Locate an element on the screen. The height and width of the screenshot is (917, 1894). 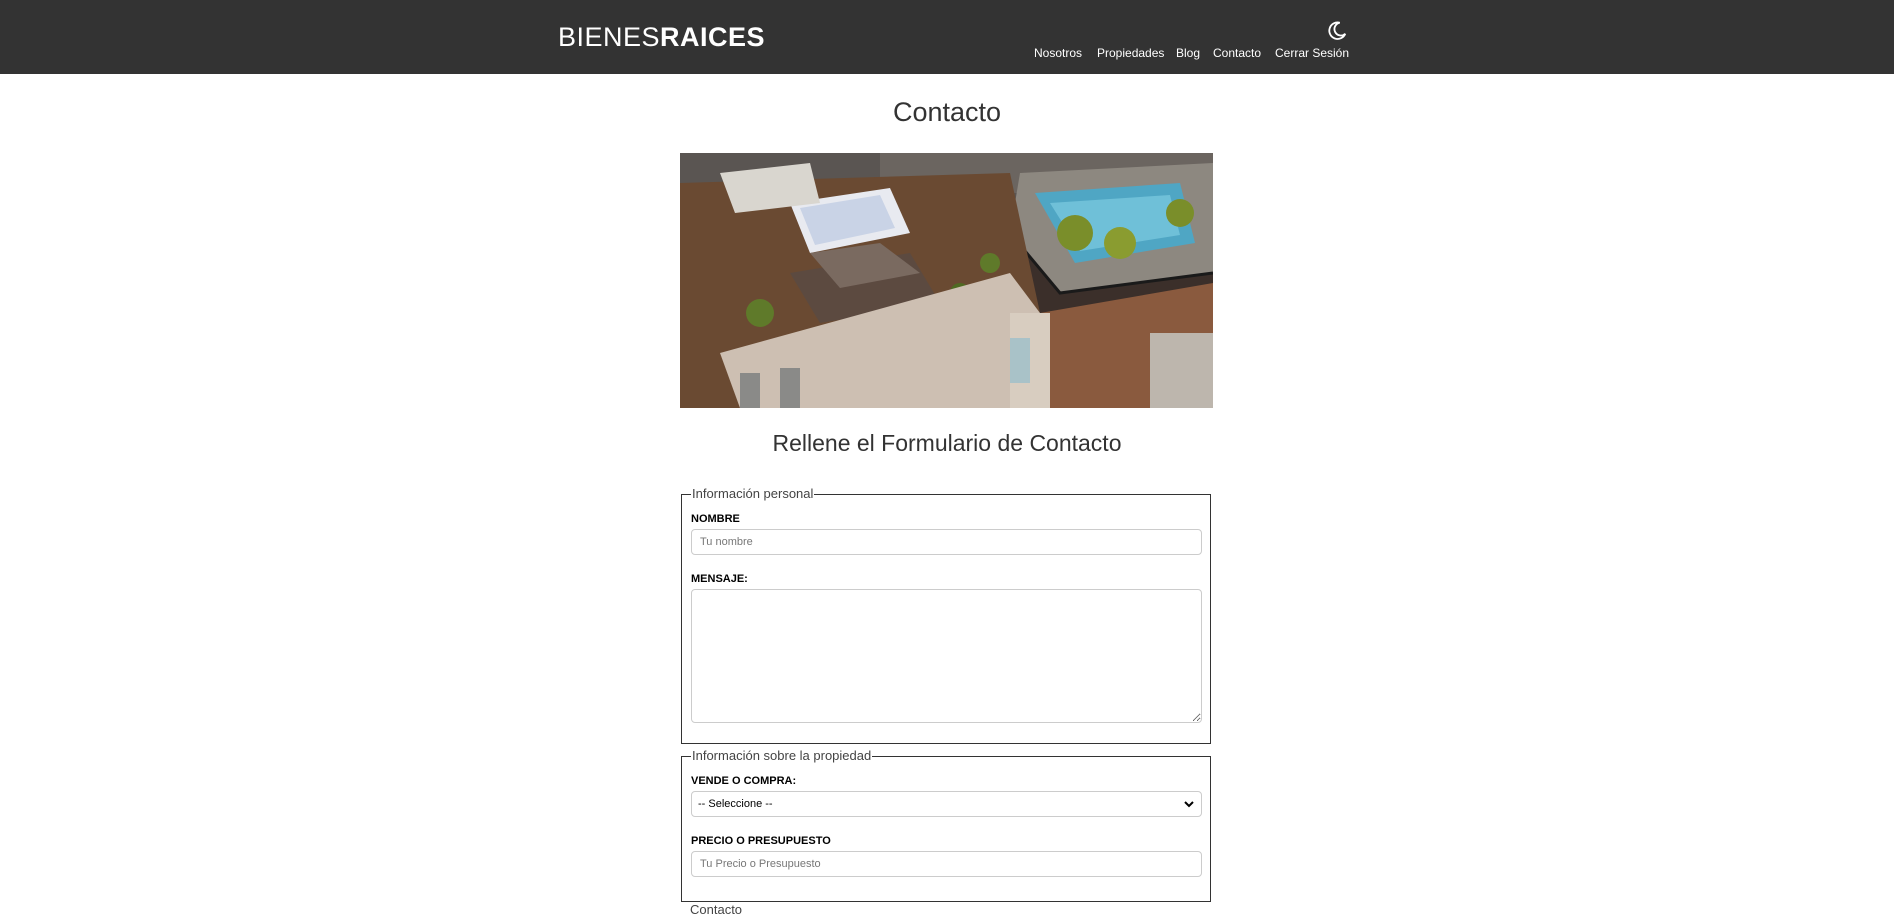
personal-info-fieldset: Información personal NOMBRE MENSAJE: is located at coordinates (946, 615).